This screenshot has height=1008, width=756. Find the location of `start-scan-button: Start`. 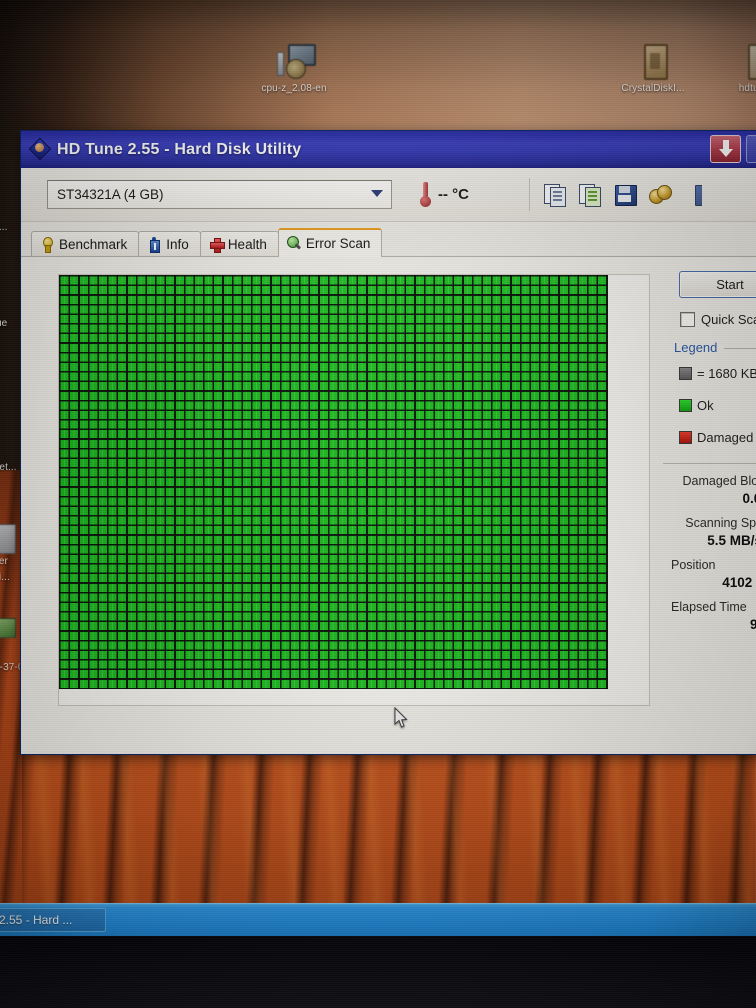

start-scan-button: Start is located at coordinates (717, 284).